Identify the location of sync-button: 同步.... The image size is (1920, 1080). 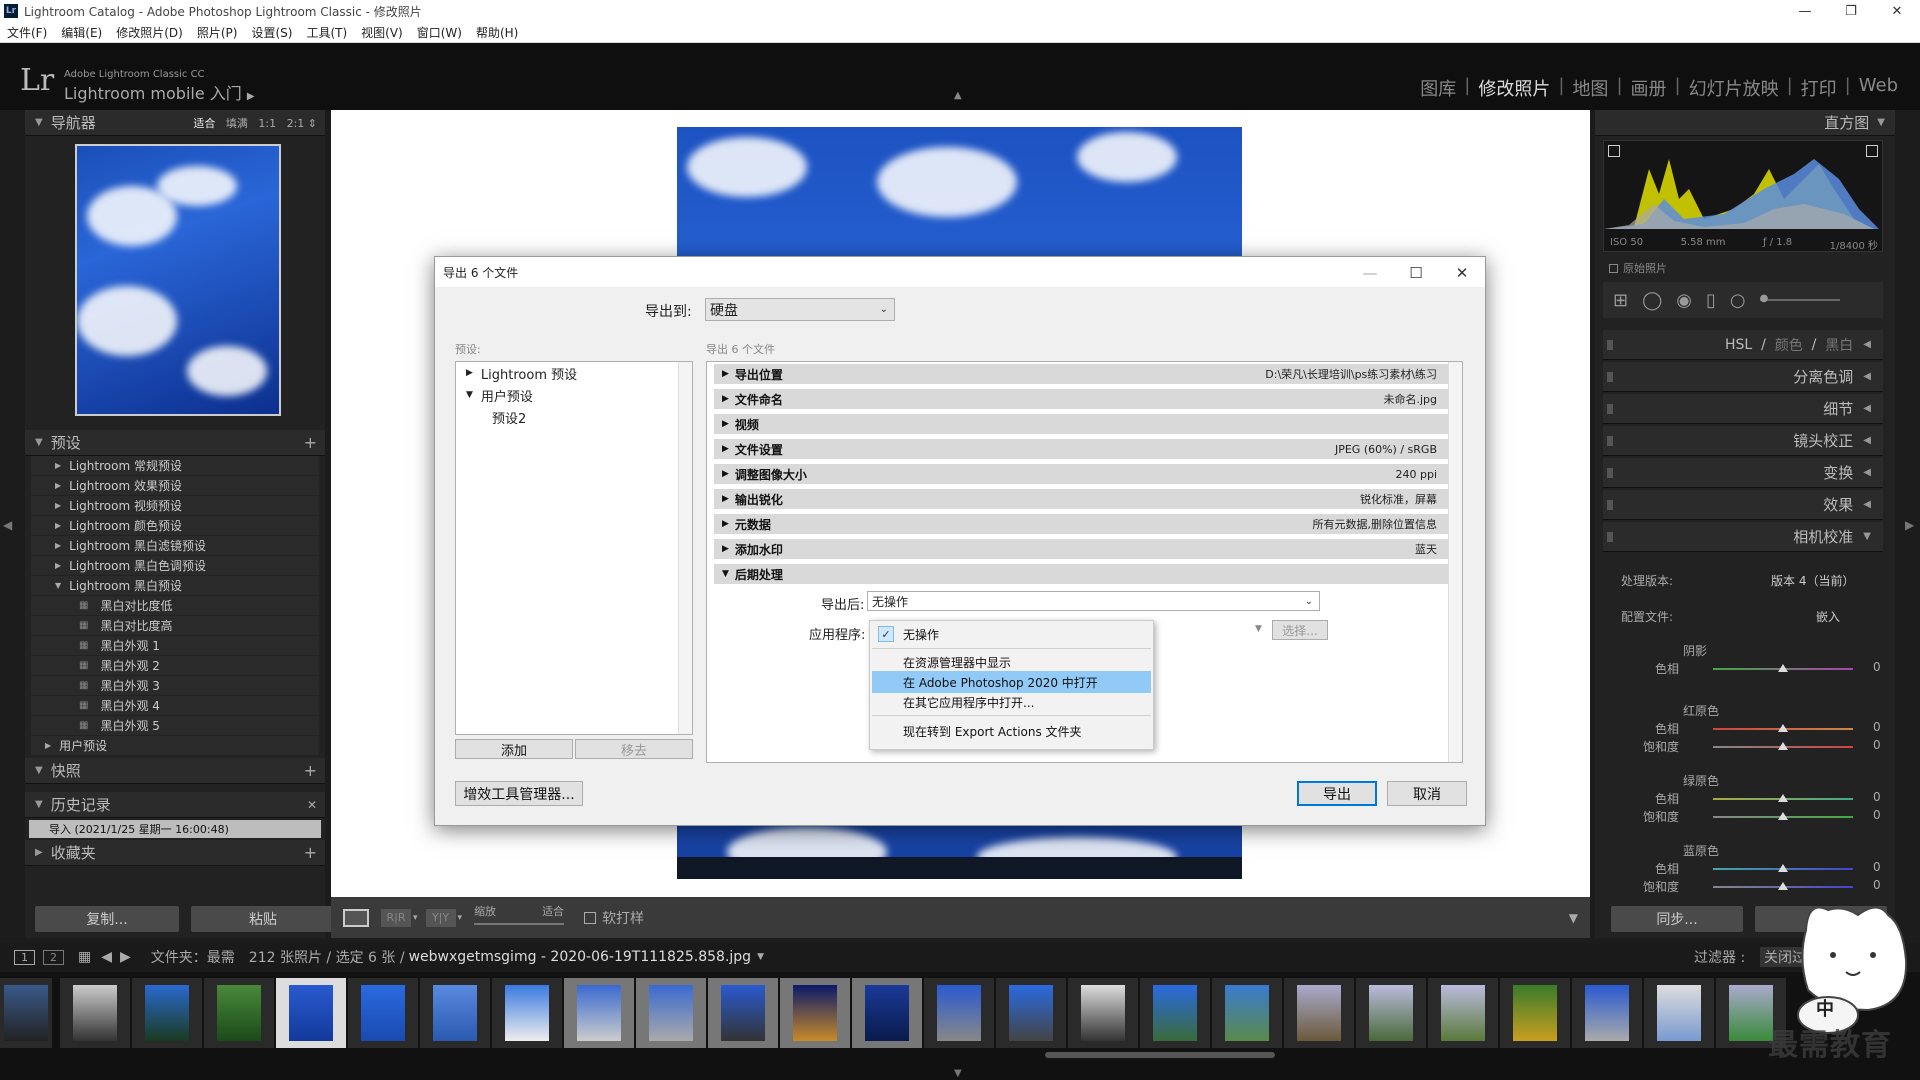
(1677, 919).